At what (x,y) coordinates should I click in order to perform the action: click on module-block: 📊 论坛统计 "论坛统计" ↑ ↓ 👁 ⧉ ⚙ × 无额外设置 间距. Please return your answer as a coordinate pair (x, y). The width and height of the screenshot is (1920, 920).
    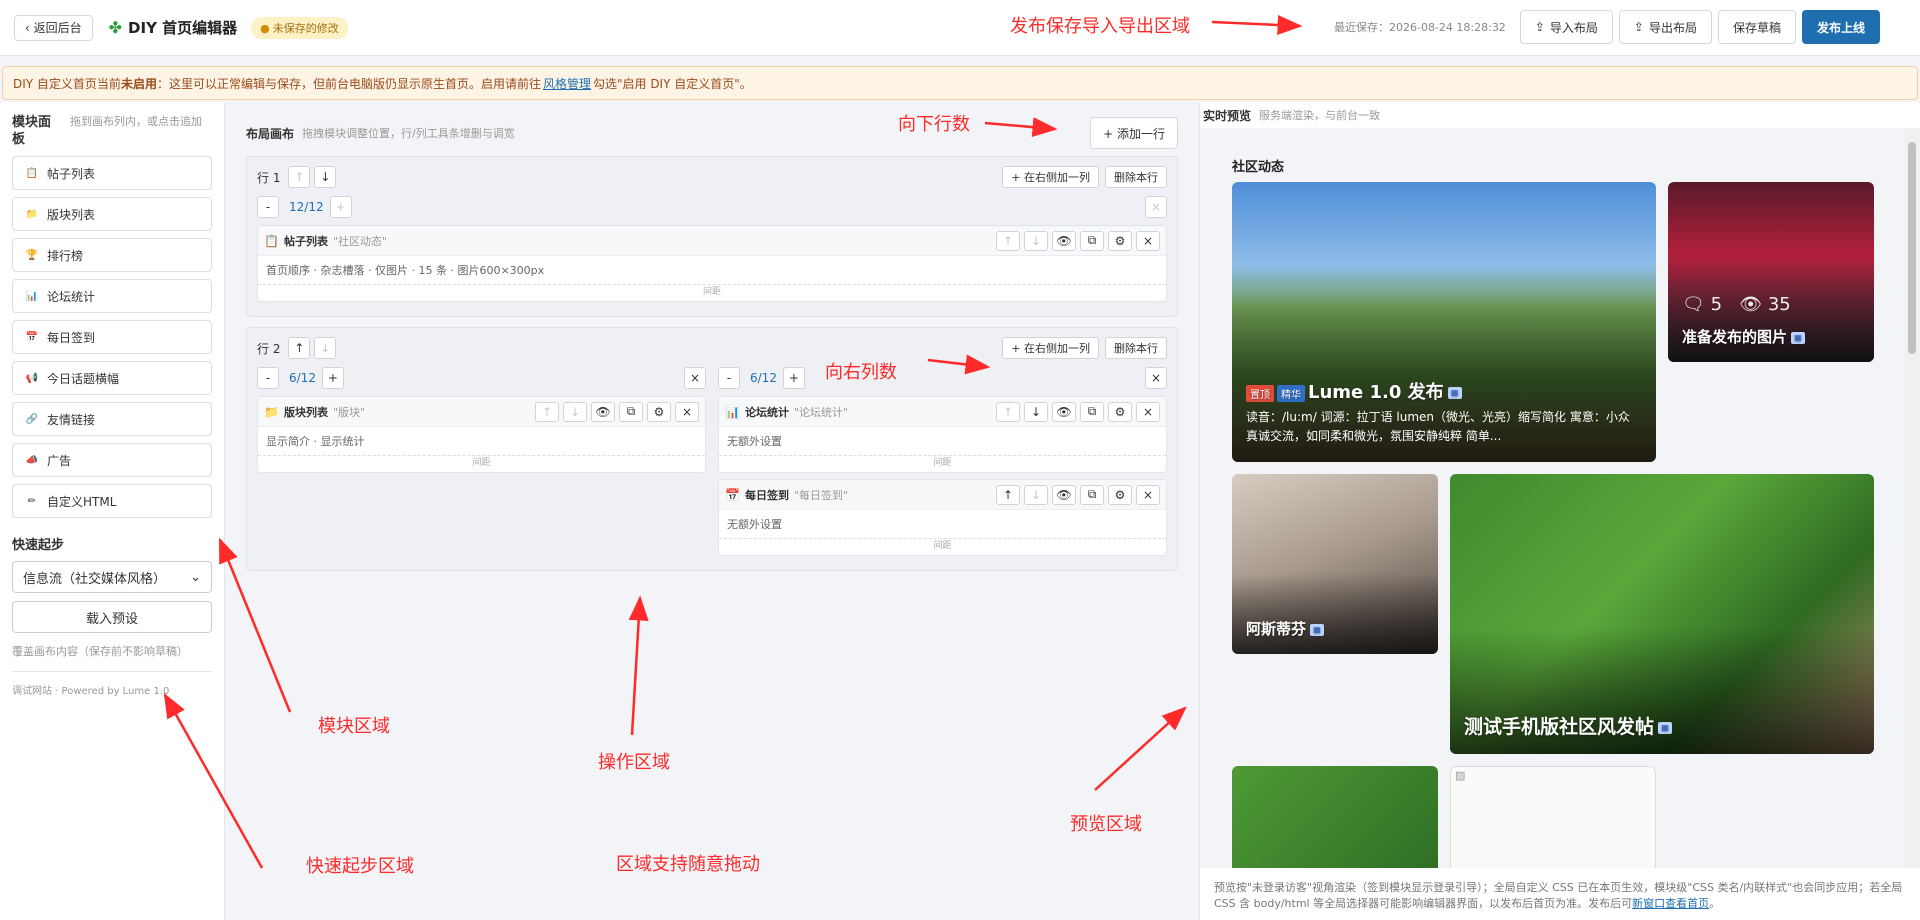
    Looking at the image, I should click on (942, 434).